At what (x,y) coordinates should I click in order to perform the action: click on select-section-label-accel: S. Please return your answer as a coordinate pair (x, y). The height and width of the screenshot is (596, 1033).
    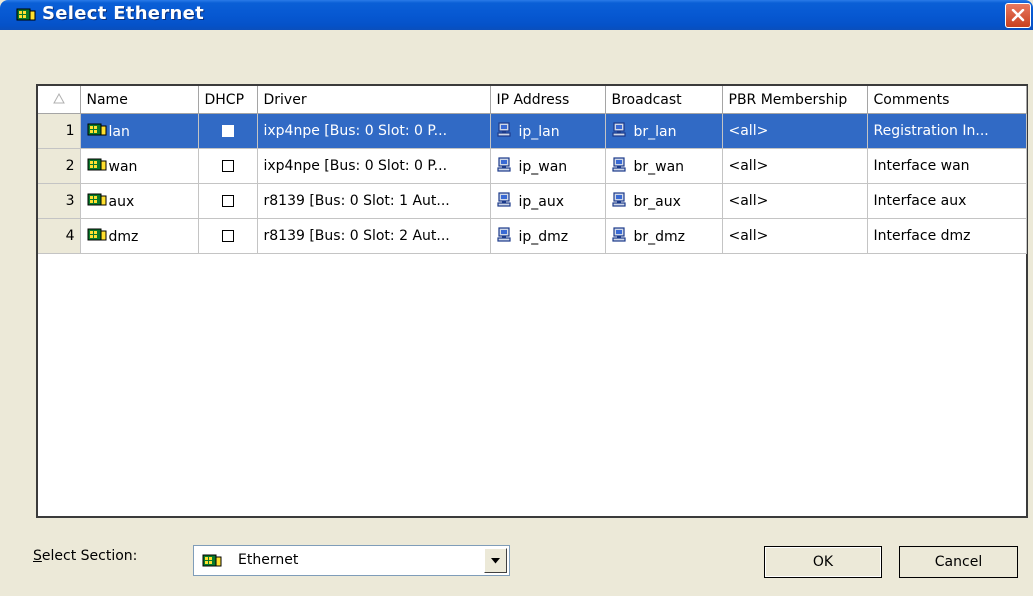
    Looking at the image, I should click on (37, 556).